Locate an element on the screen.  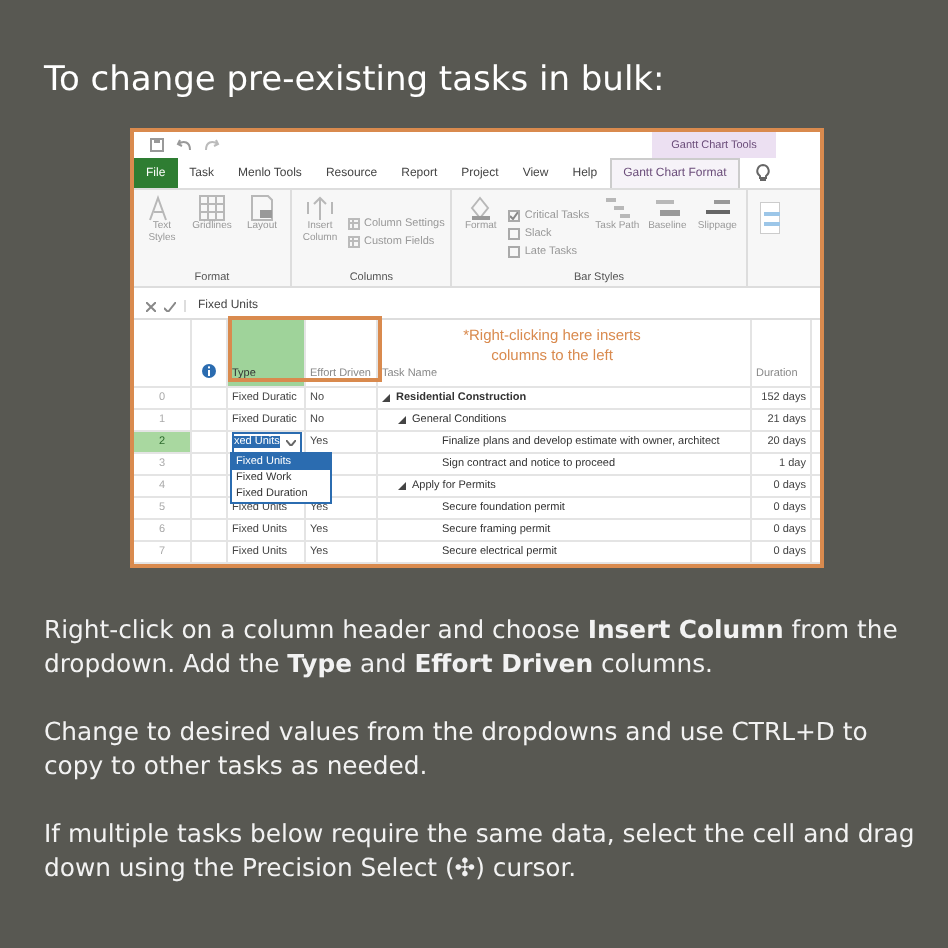
task-path-icon is located at coordinates (617, 208).